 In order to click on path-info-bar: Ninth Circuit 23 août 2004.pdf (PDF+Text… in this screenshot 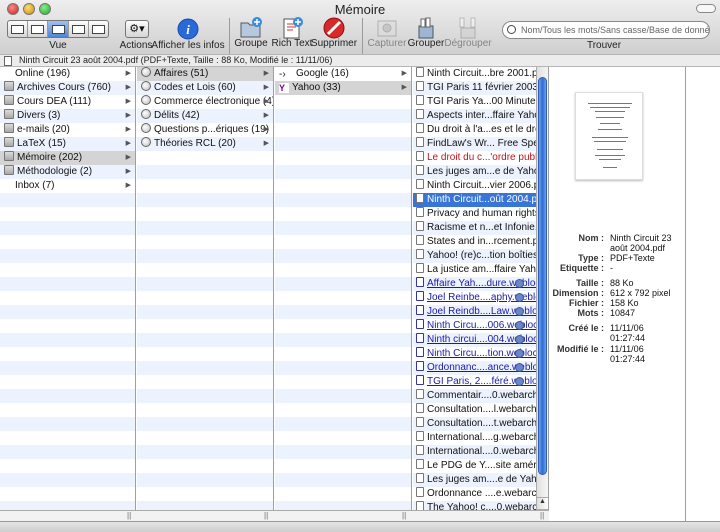, I will do `click(360, 60)`.